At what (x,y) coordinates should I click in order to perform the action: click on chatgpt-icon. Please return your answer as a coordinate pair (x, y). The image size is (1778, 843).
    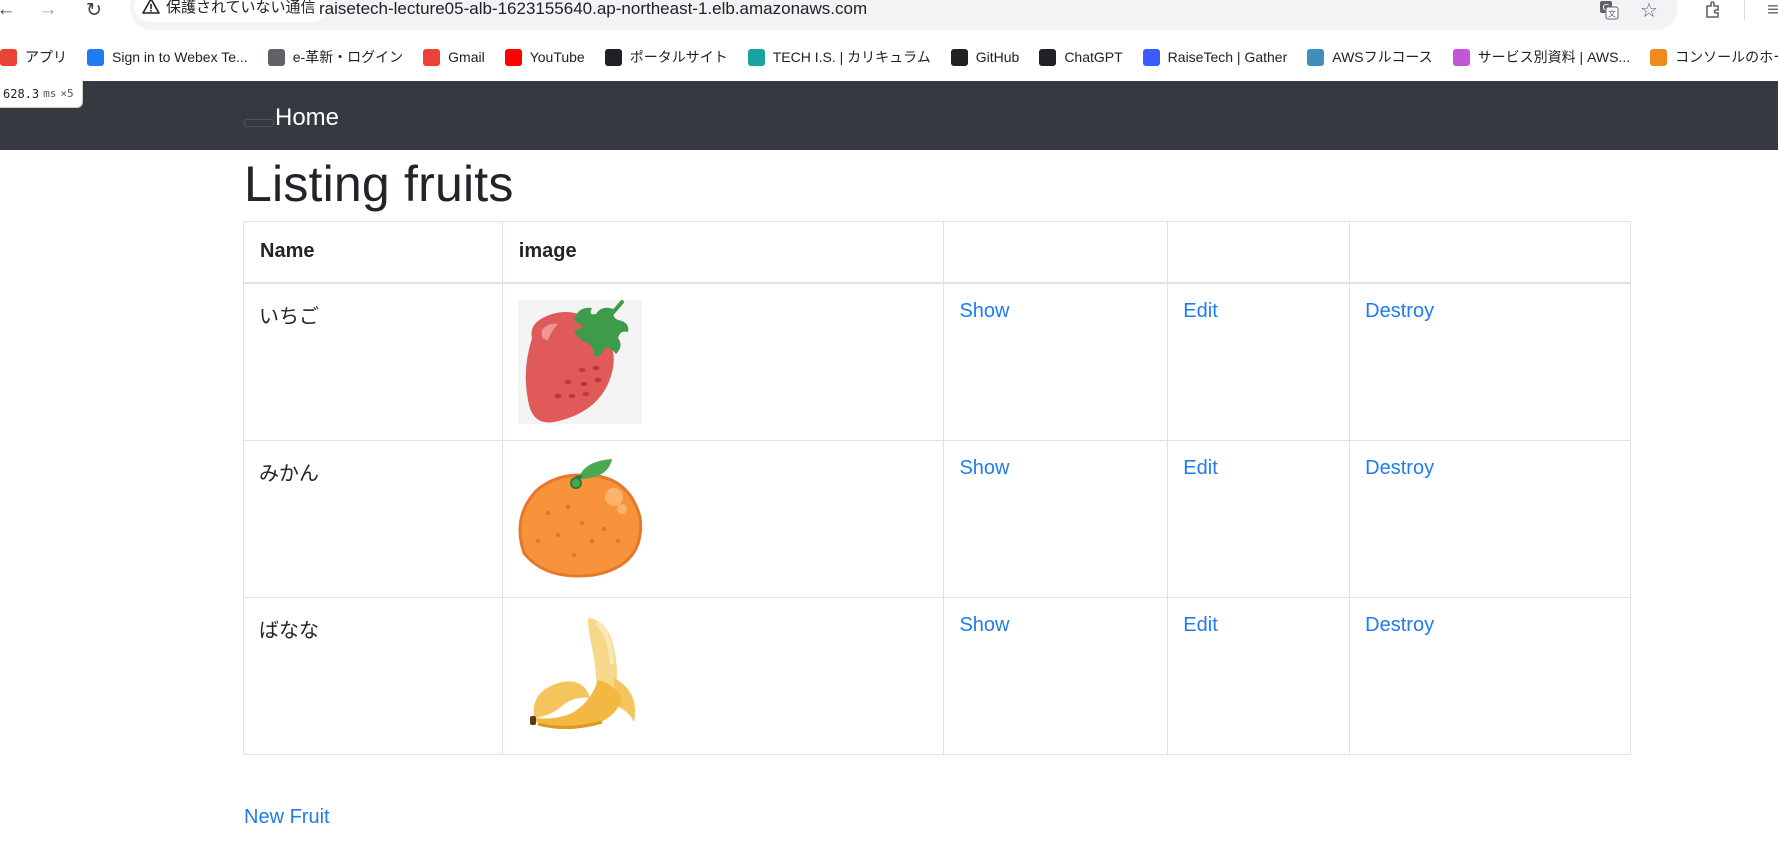
    Looking at the image, I should click on (1048, 57).